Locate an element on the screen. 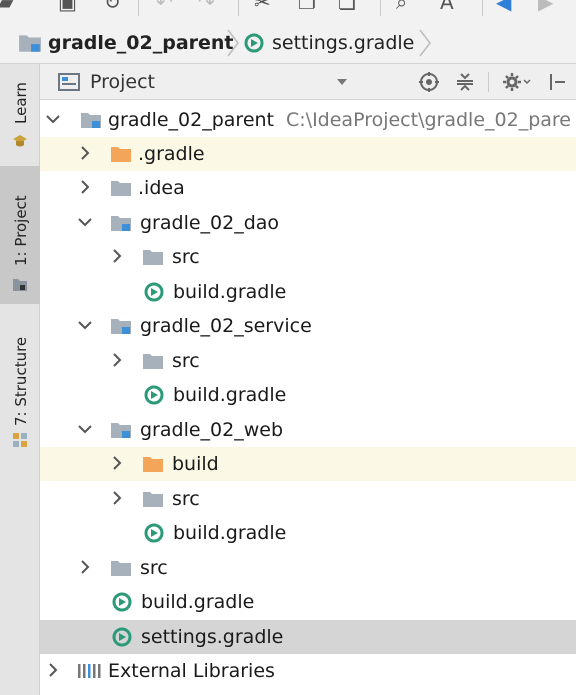  tree-item-dao-src: src is located at coordinates (308, 257).